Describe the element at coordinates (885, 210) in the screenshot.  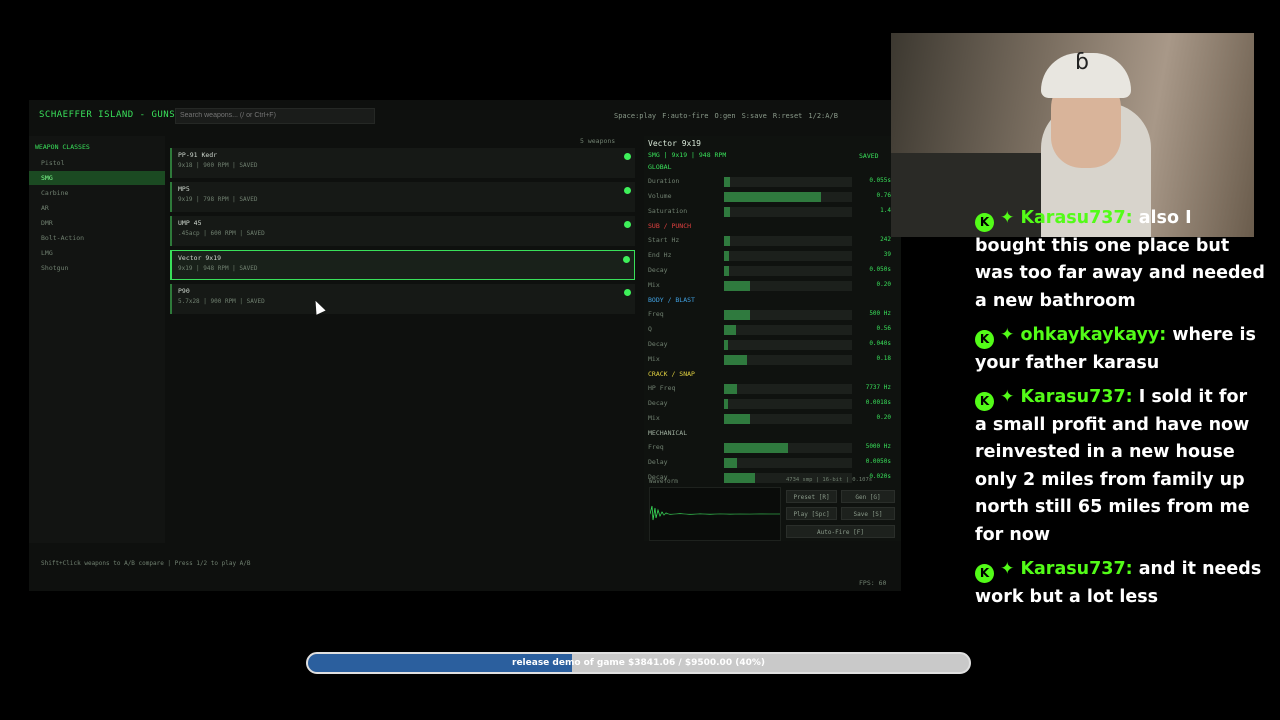
I see `param-value: 1.4` at that location.